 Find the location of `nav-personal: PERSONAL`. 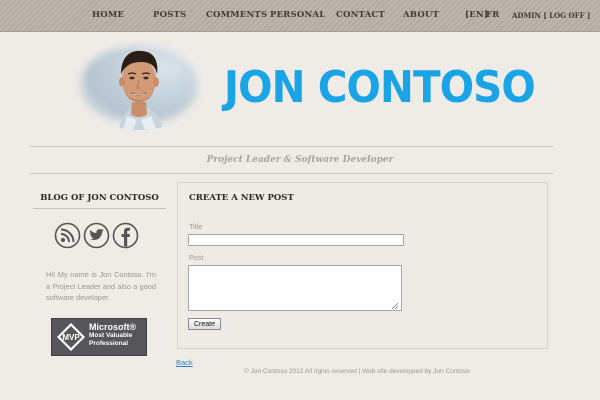

nav-personal: PERSONAL is located at coordinates (297, 15).